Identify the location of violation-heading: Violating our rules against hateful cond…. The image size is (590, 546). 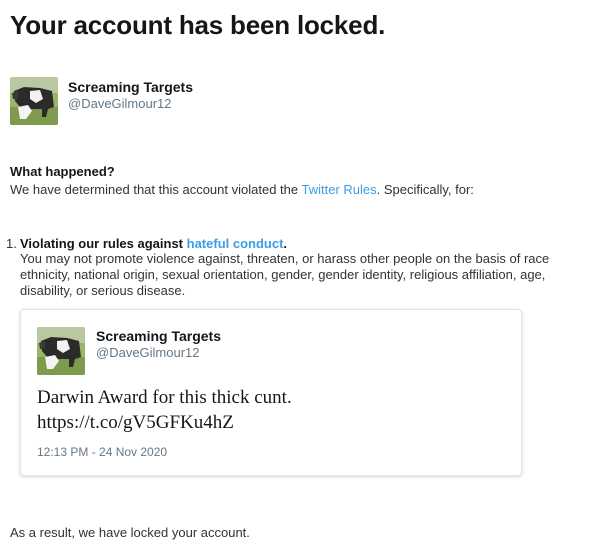
(153, 243).